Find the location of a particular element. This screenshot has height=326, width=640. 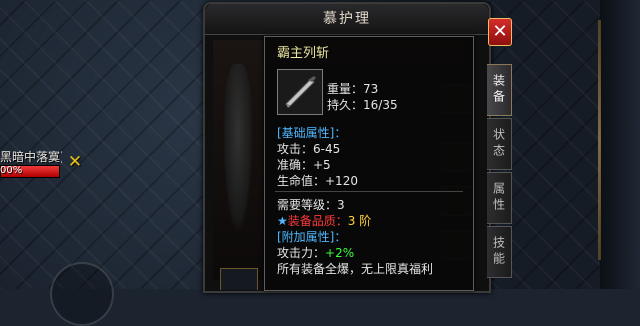

item-name: 霸主列斩 is located at coordinates (303, 53).